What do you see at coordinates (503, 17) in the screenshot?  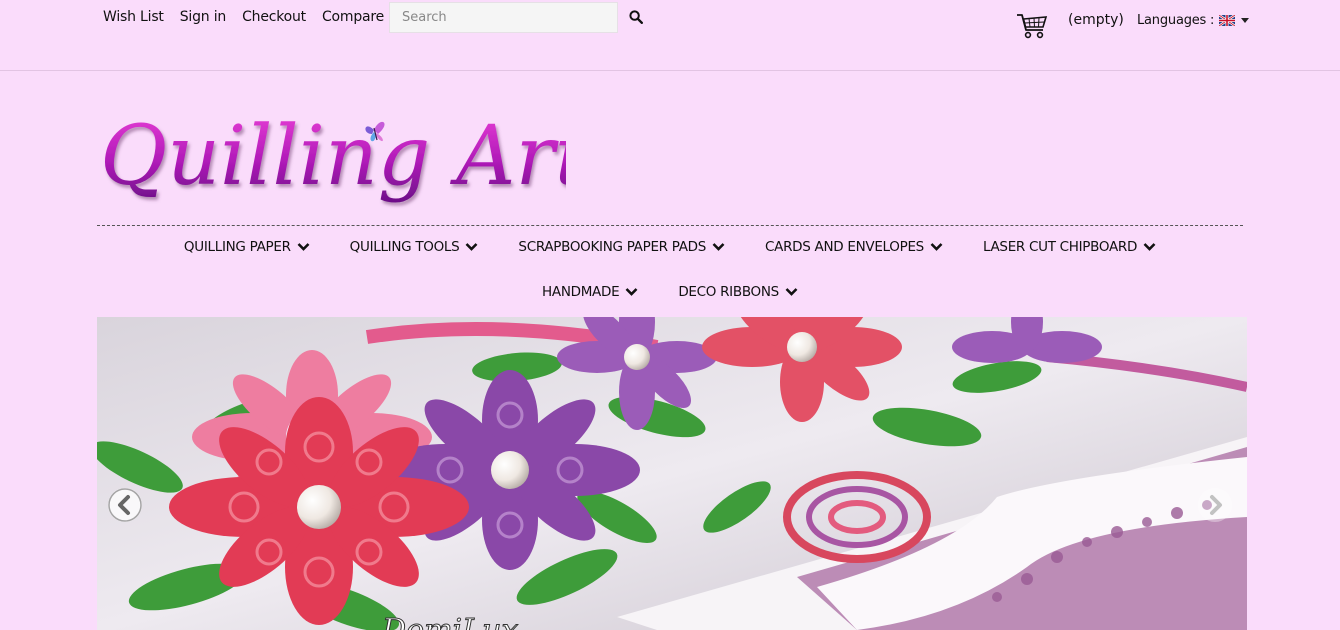 I see `search-input` at bounding box center [503, 17].